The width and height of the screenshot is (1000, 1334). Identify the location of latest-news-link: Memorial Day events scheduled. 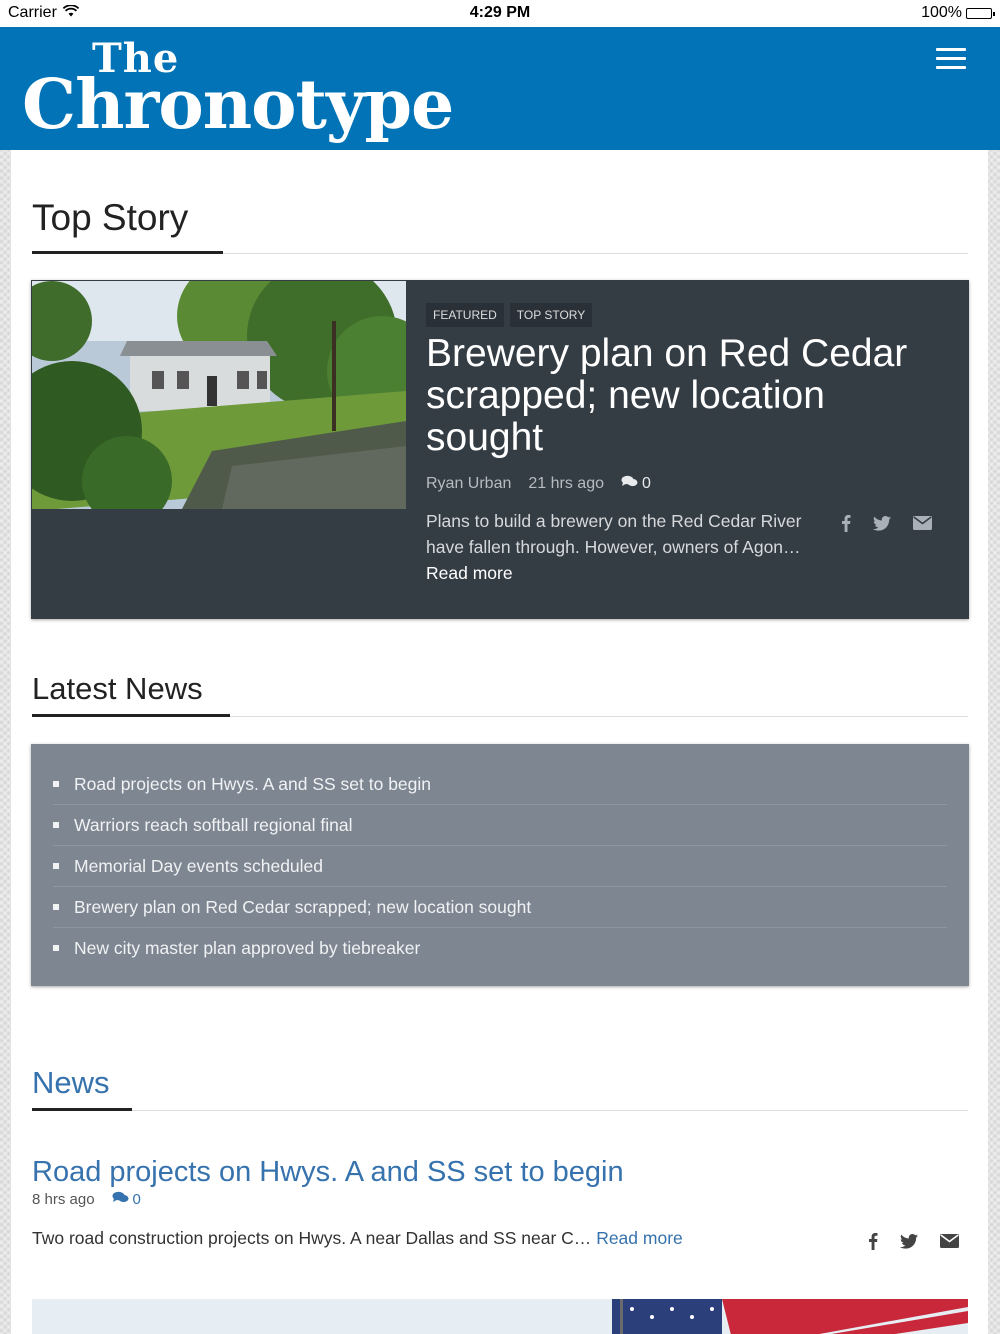
(198, 866).